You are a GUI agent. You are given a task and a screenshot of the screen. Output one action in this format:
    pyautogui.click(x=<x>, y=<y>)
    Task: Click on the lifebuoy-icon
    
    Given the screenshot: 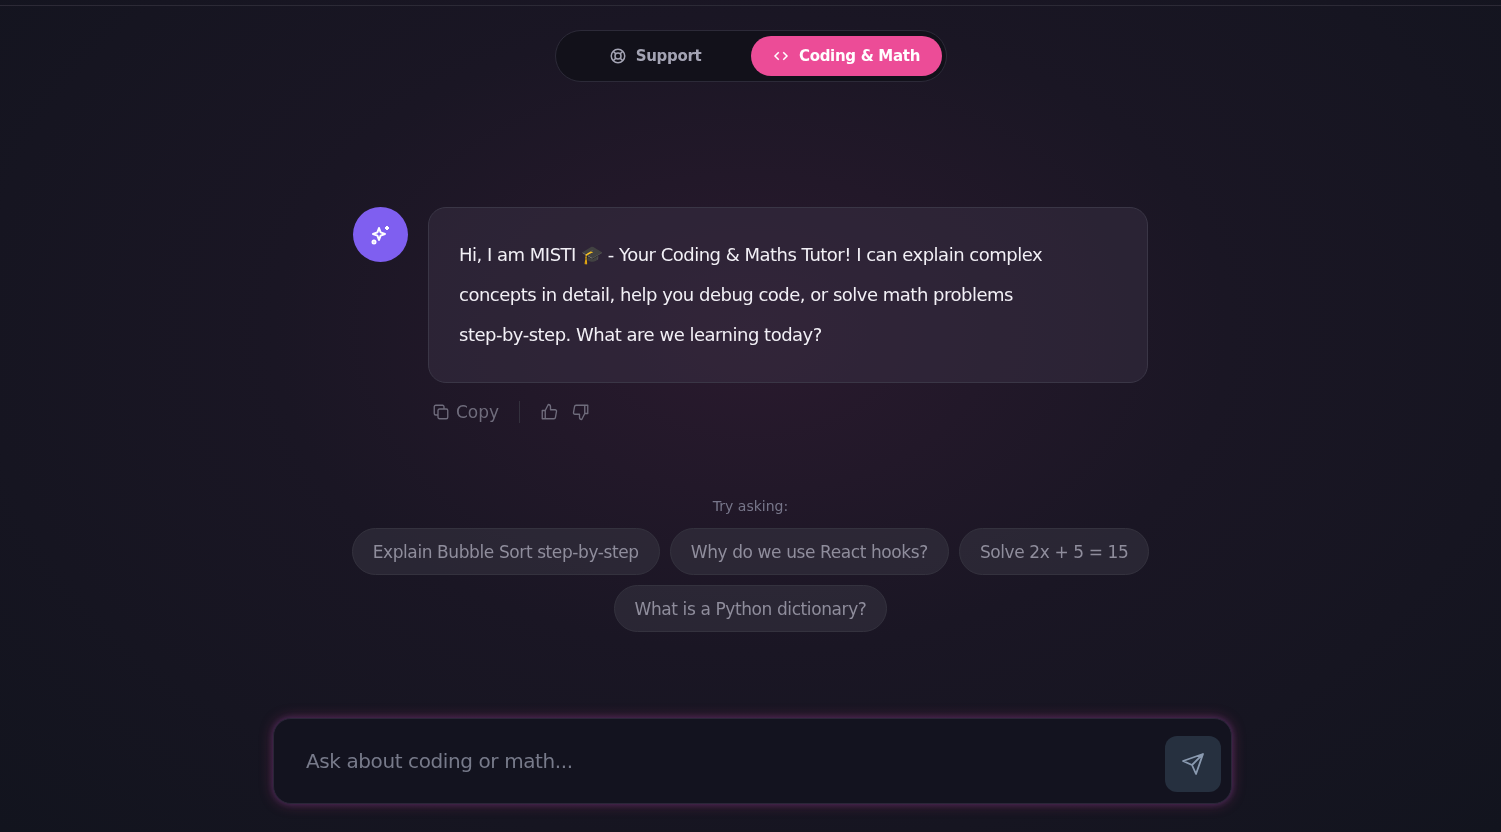 What is the action you would take?
    pyautogui.click(x=617, y=56)
    